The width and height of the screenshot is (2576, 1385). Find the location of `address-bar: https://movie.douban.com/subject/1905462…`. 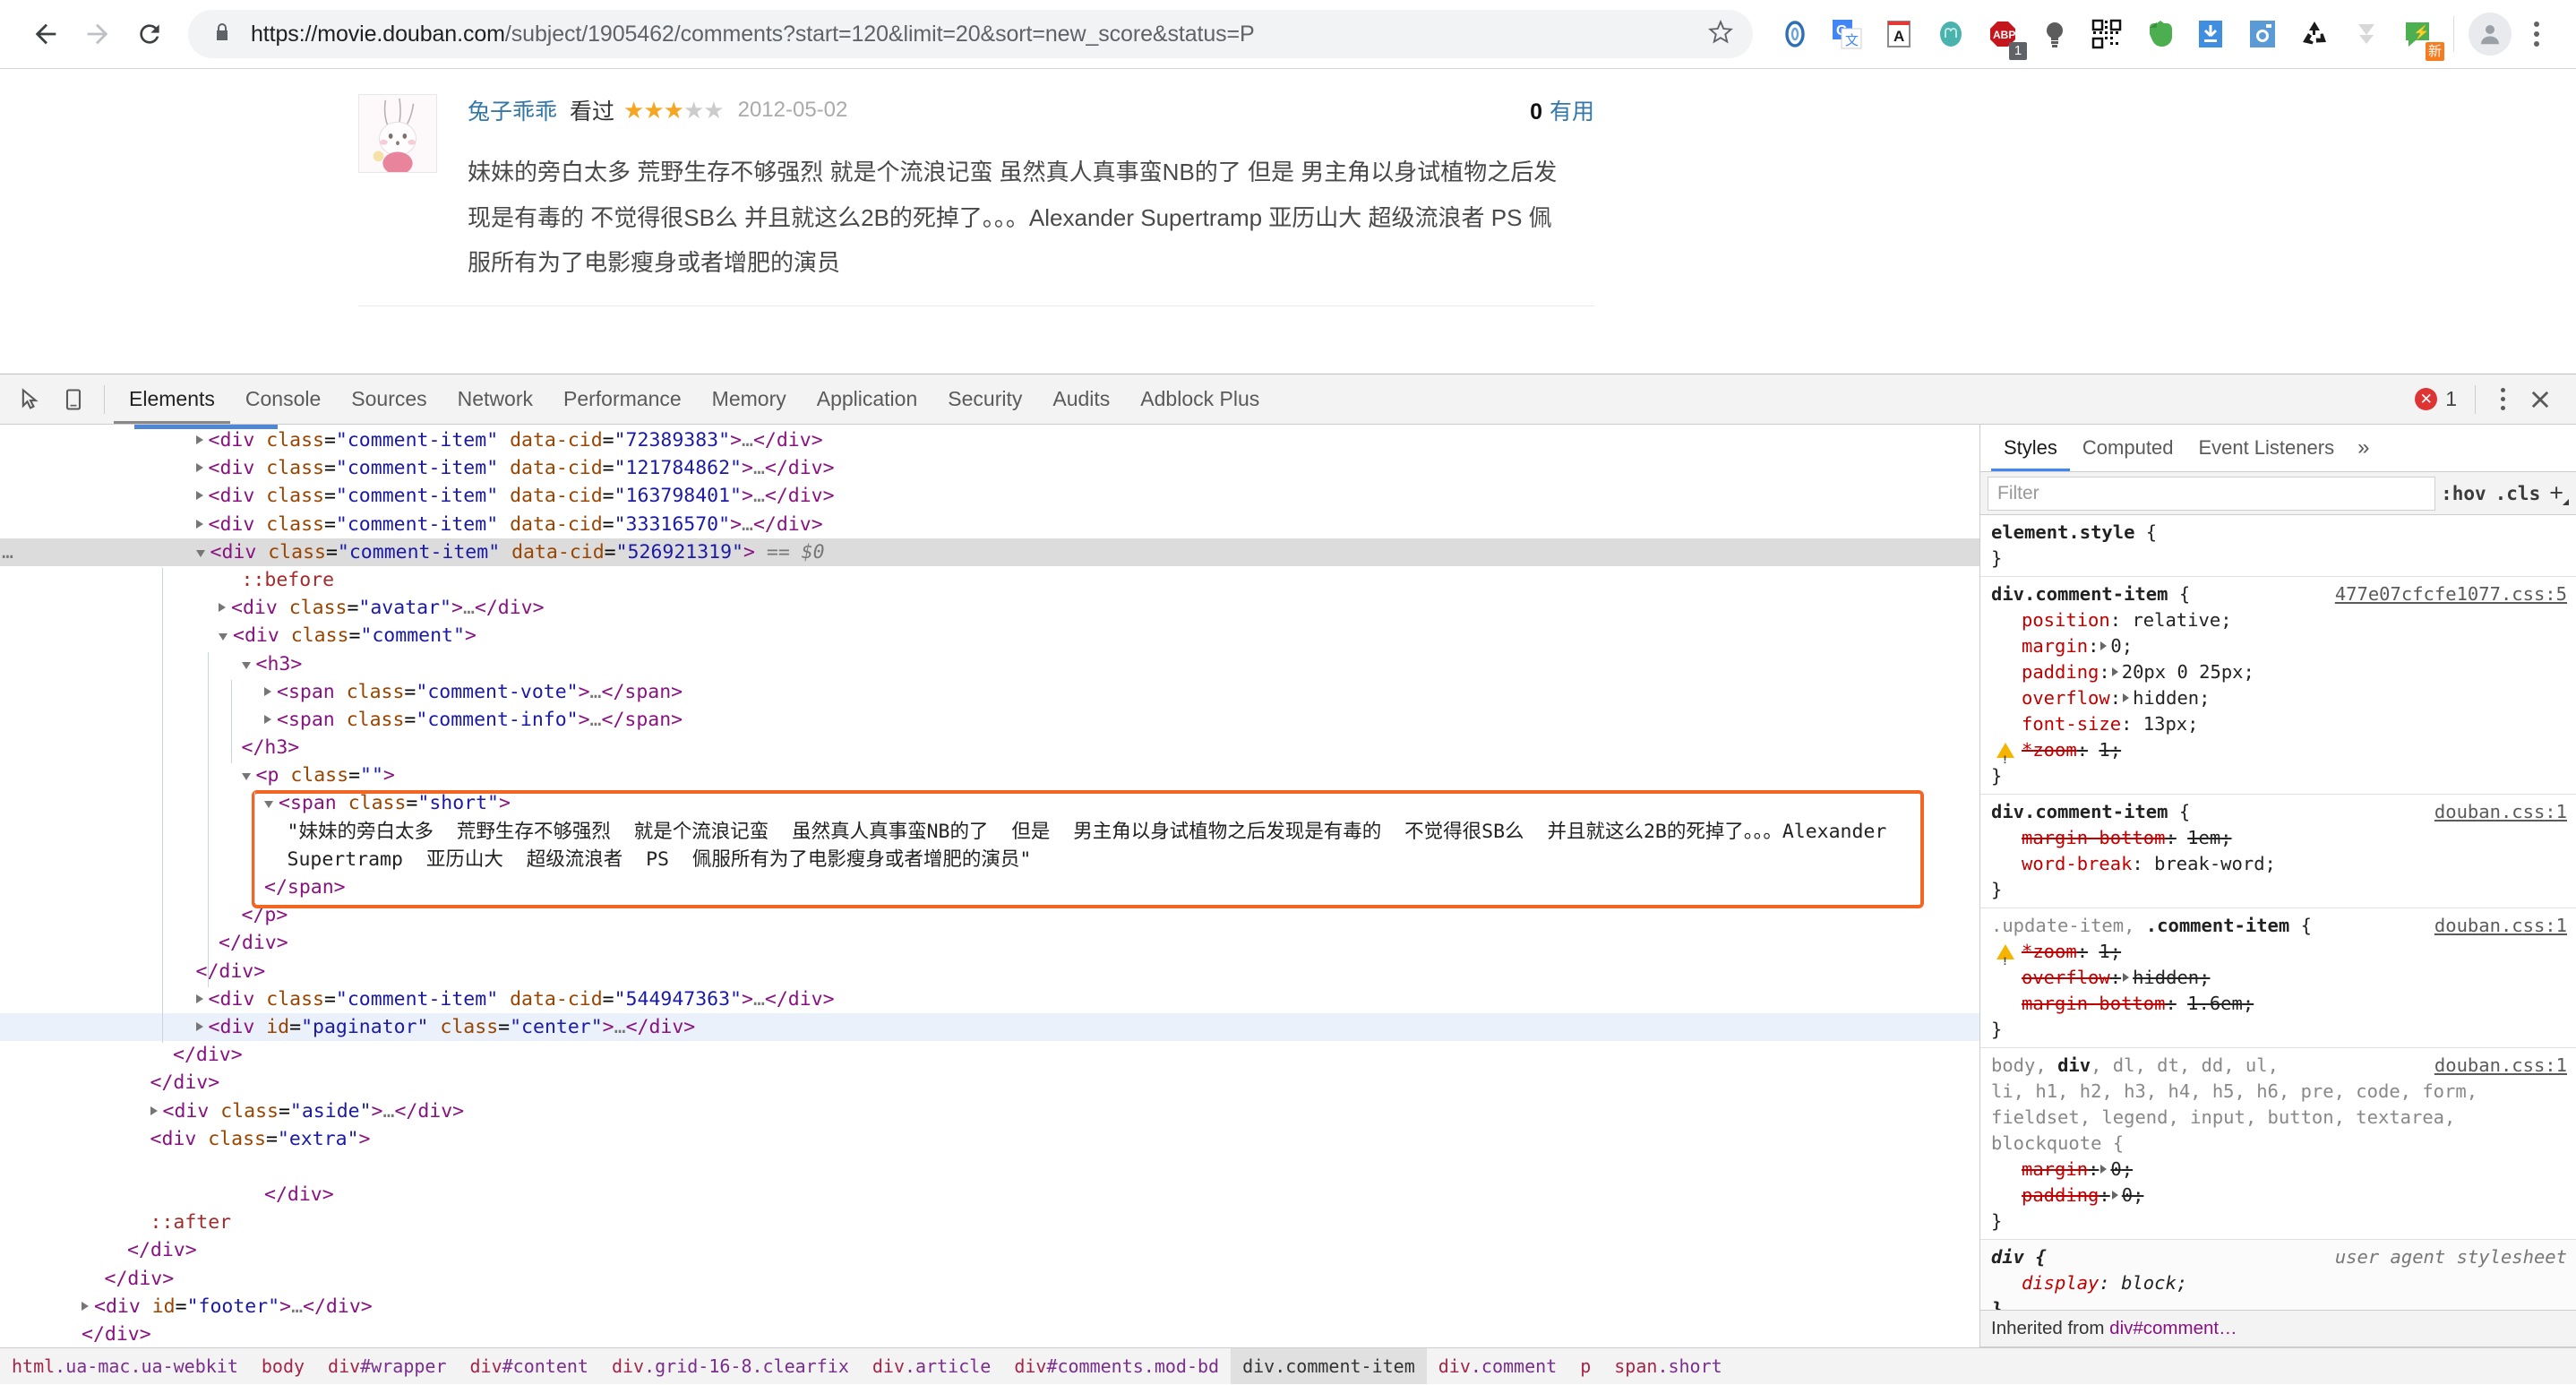

address-bar: https://movie.douban.com/subject/1905462… is located at coordinates (970, 34).